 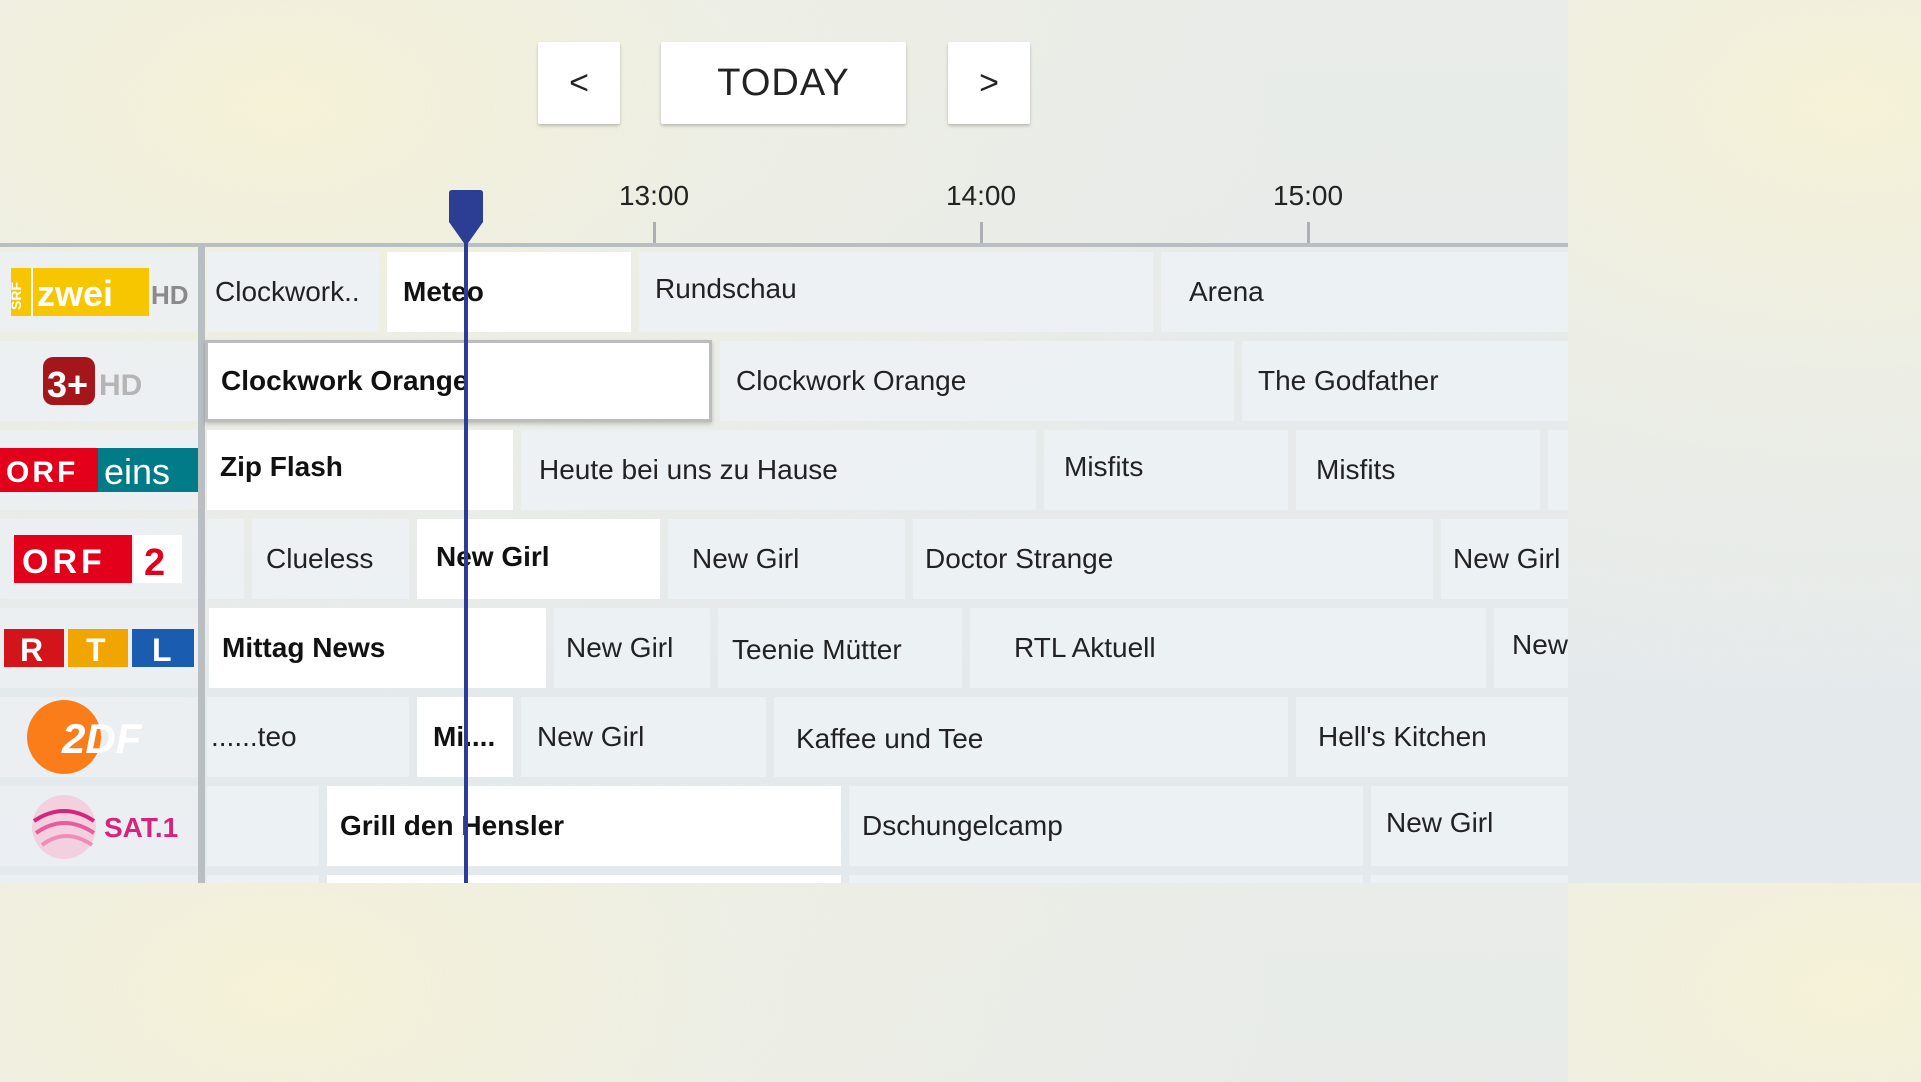 What do you see at coordinates (330, 559) in the screenshot?
I see `program-cell: Clueless` at bounding box center [330, 559].